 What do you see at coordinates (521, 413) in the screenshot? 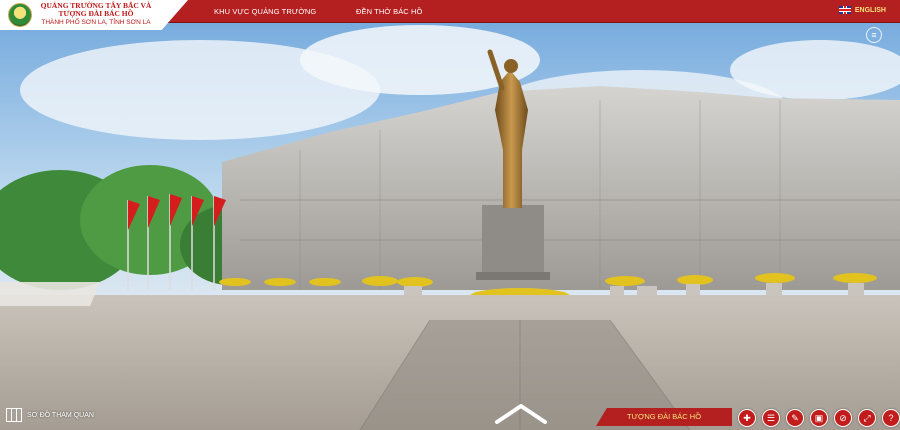
I see `chevron-up-icon` at bounding box center [521, 413].